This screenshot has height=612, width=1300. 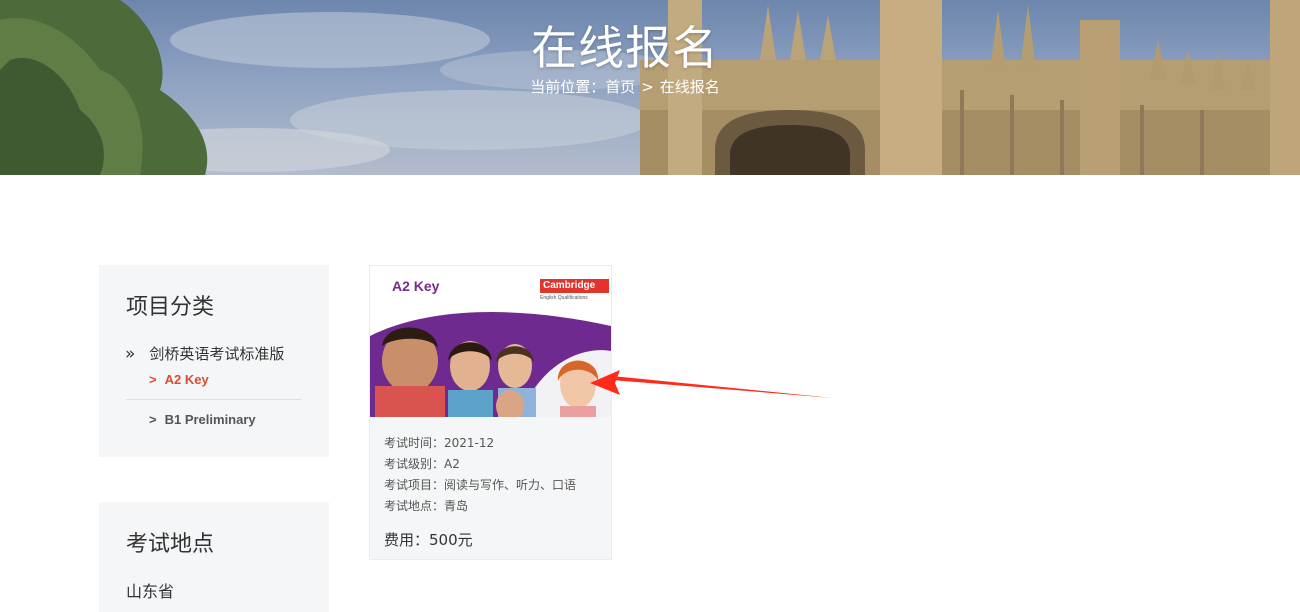 I want to click on double-chevron-right-icon: », so click(x=130, y=353).